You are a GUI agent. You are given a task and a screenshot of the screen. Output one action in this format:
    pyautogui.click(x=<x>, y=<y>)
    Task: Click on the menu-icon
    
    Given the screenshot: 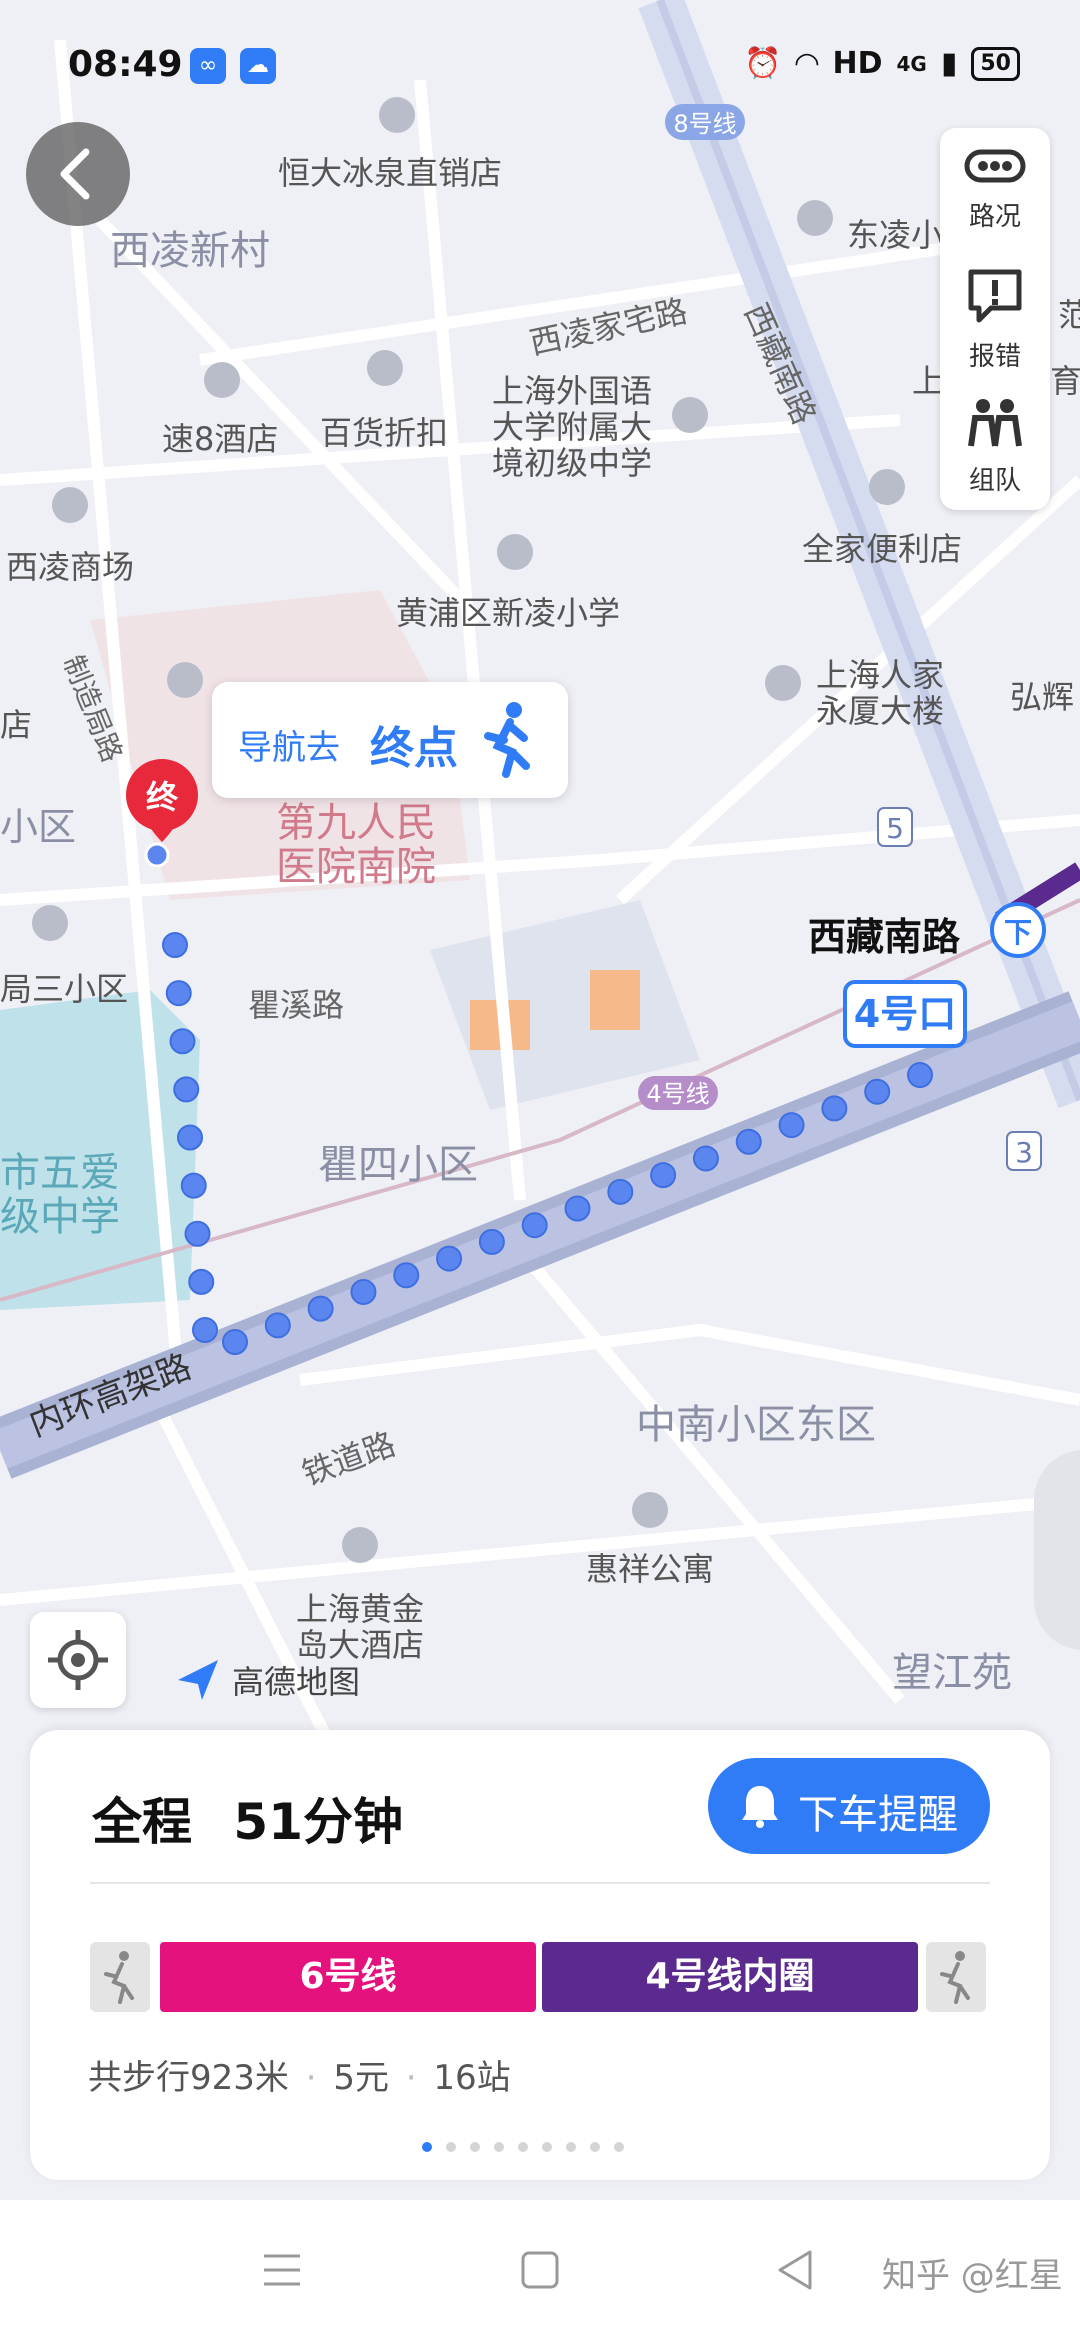 What is the action you would take?
    pyautogui.click(x=282, y=2270)
    